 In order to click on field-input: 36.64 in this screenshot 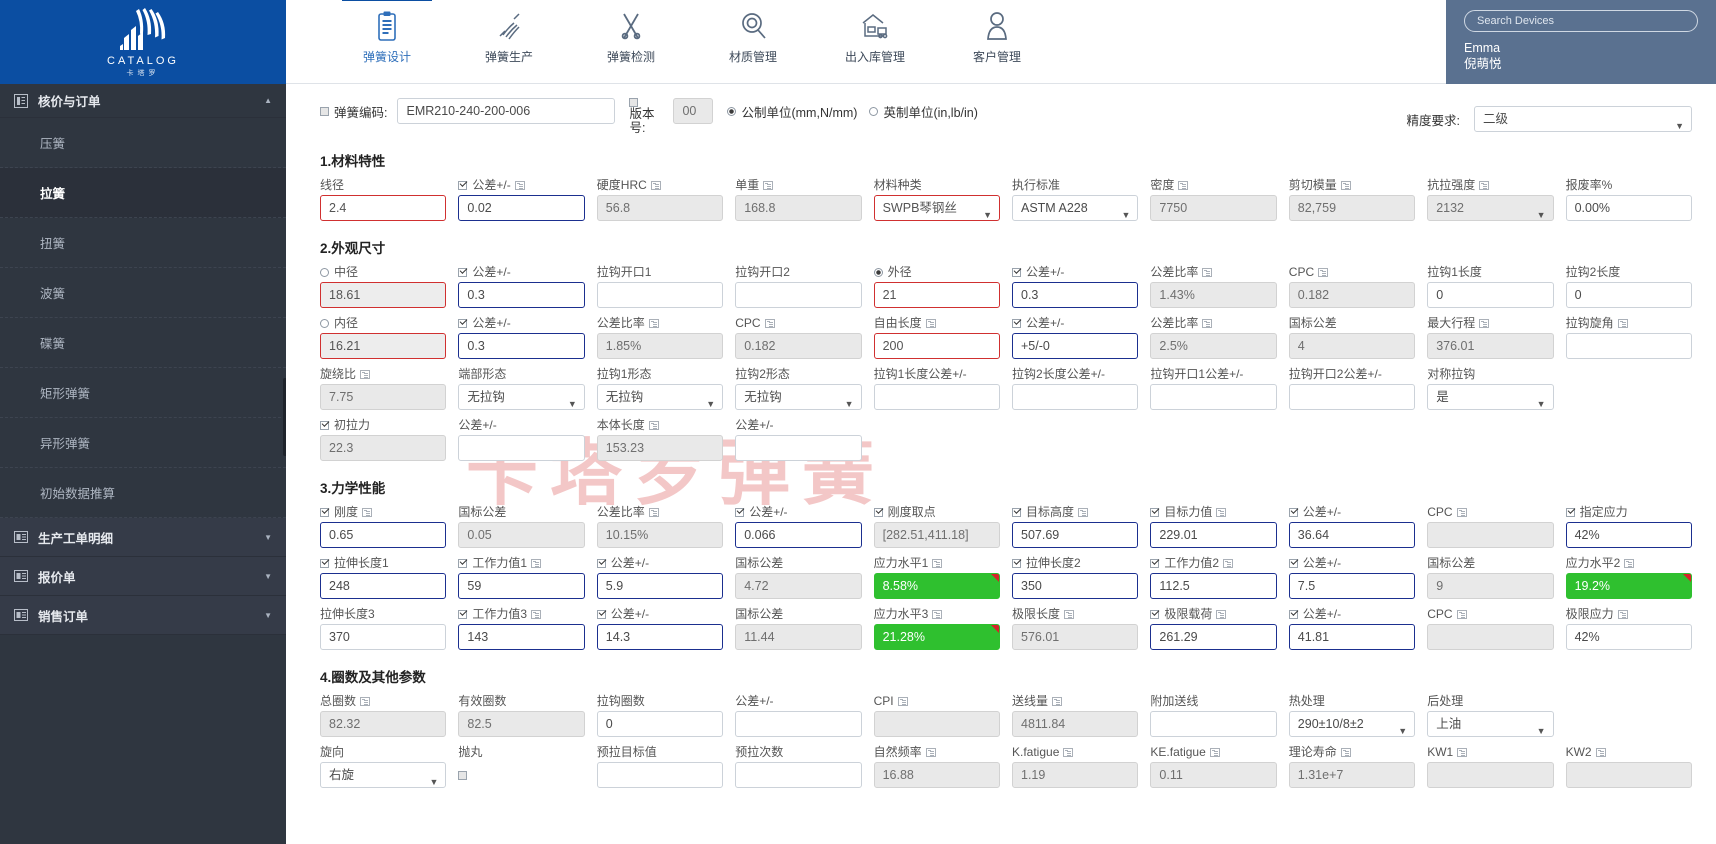, I will do `click(1352, 535)`.